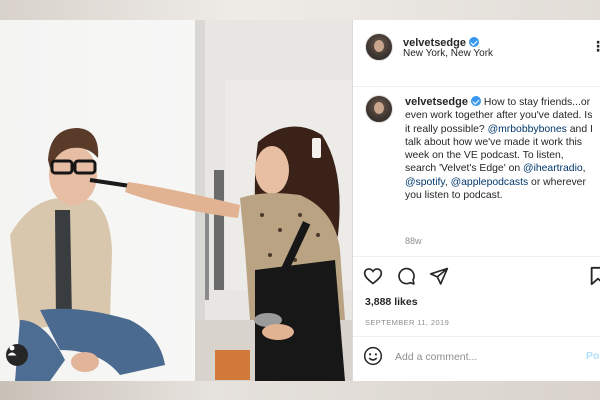 This screenshot has width=600, height=400. What do you see at coordinates (300, 390) in the screenshot?
I see `background-bottom` at bounding box center [300, 390].